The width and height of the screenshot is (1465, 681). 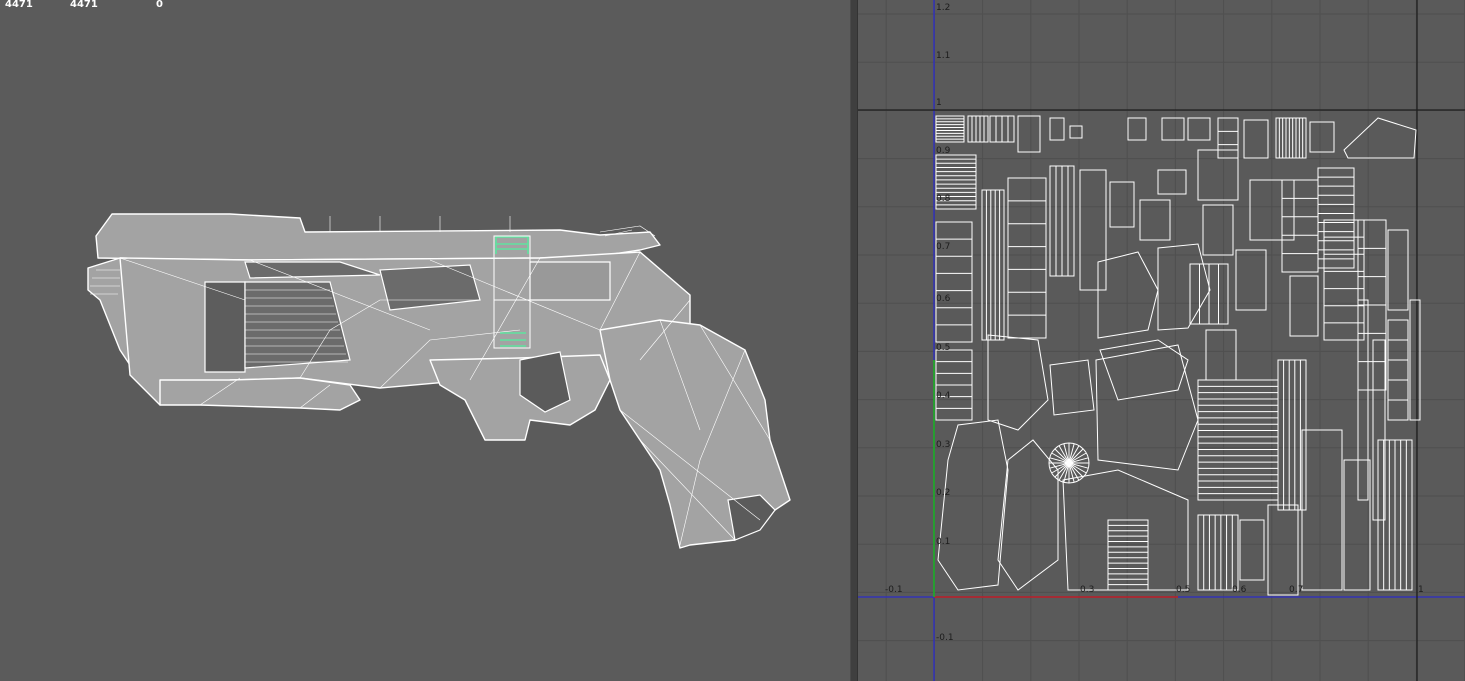 I want to click on selected-count: 0, so click(x=159, y=5).